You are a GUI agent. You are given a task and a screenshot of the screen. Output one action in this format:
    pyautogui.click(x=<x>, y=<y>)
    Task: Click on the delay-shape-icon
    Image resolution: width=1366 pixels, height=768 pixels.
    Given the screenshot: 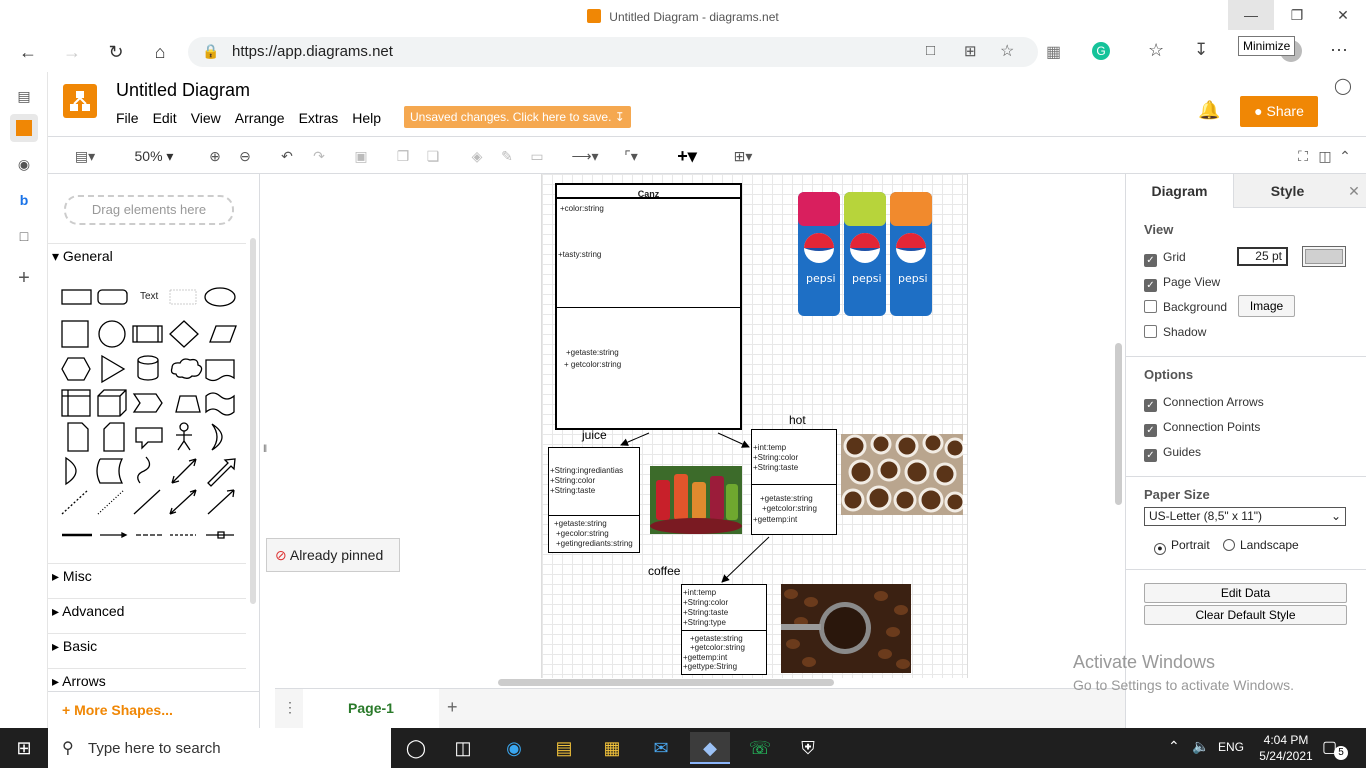 What is the action you would take?
    pyautogui.click(x=71, y=471)
    